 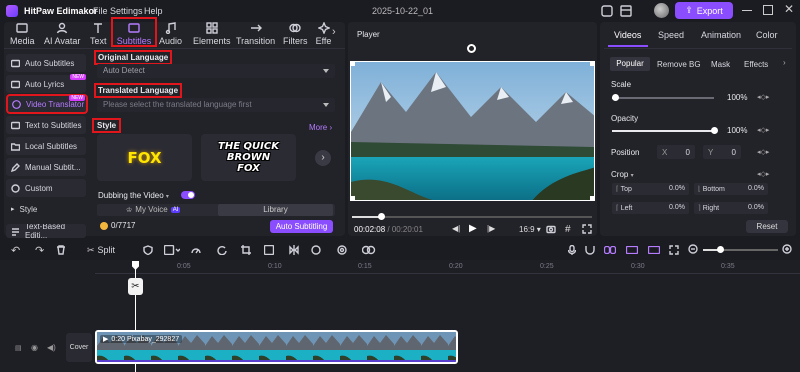 I want to click on tab-media: Media, so click(x=22, y=34).